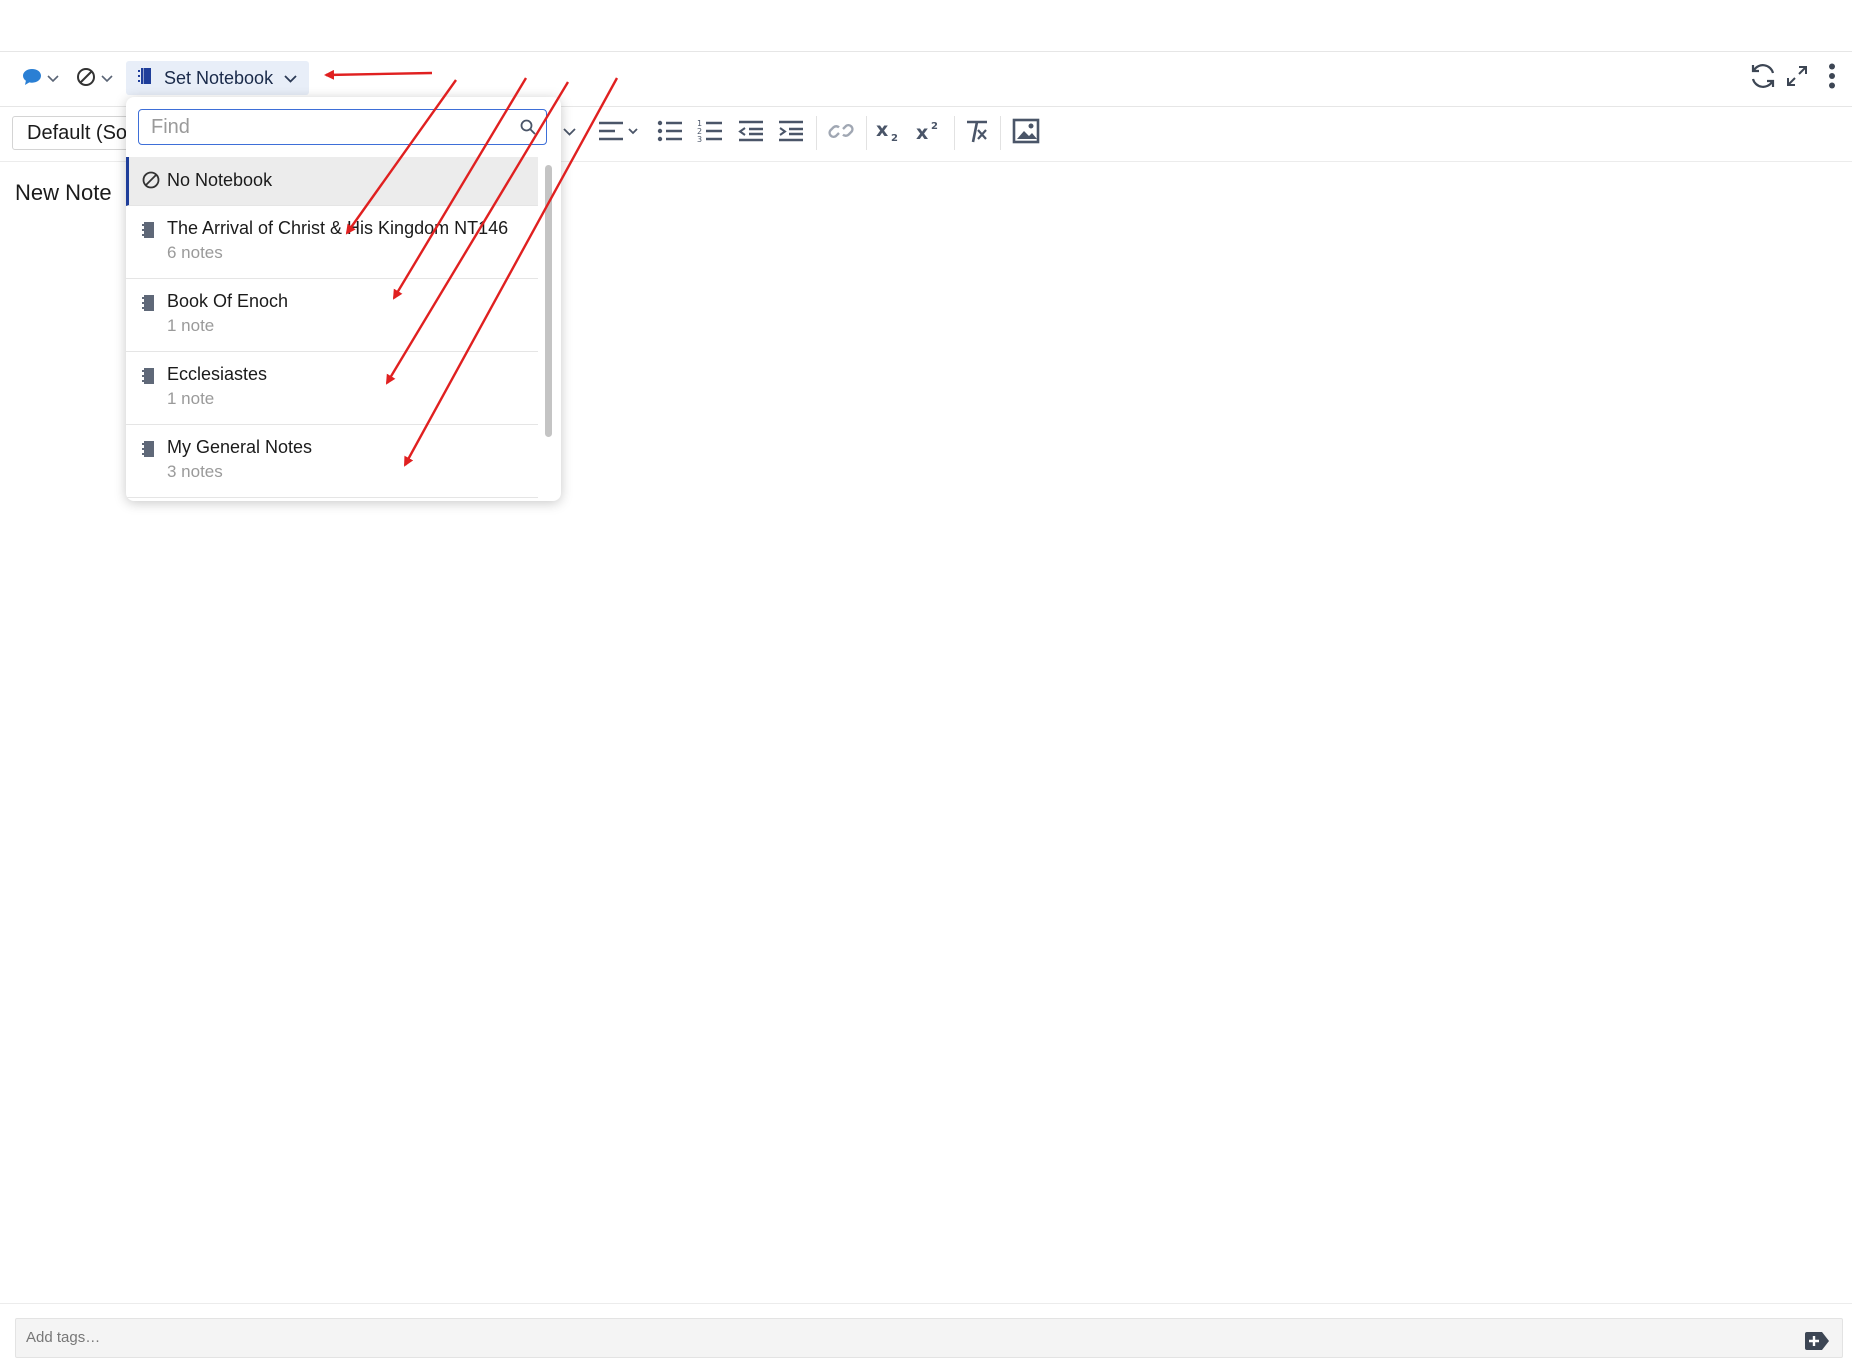 The image size is (1852, 1372). I want to click on sync-button, so click(1763, 78).